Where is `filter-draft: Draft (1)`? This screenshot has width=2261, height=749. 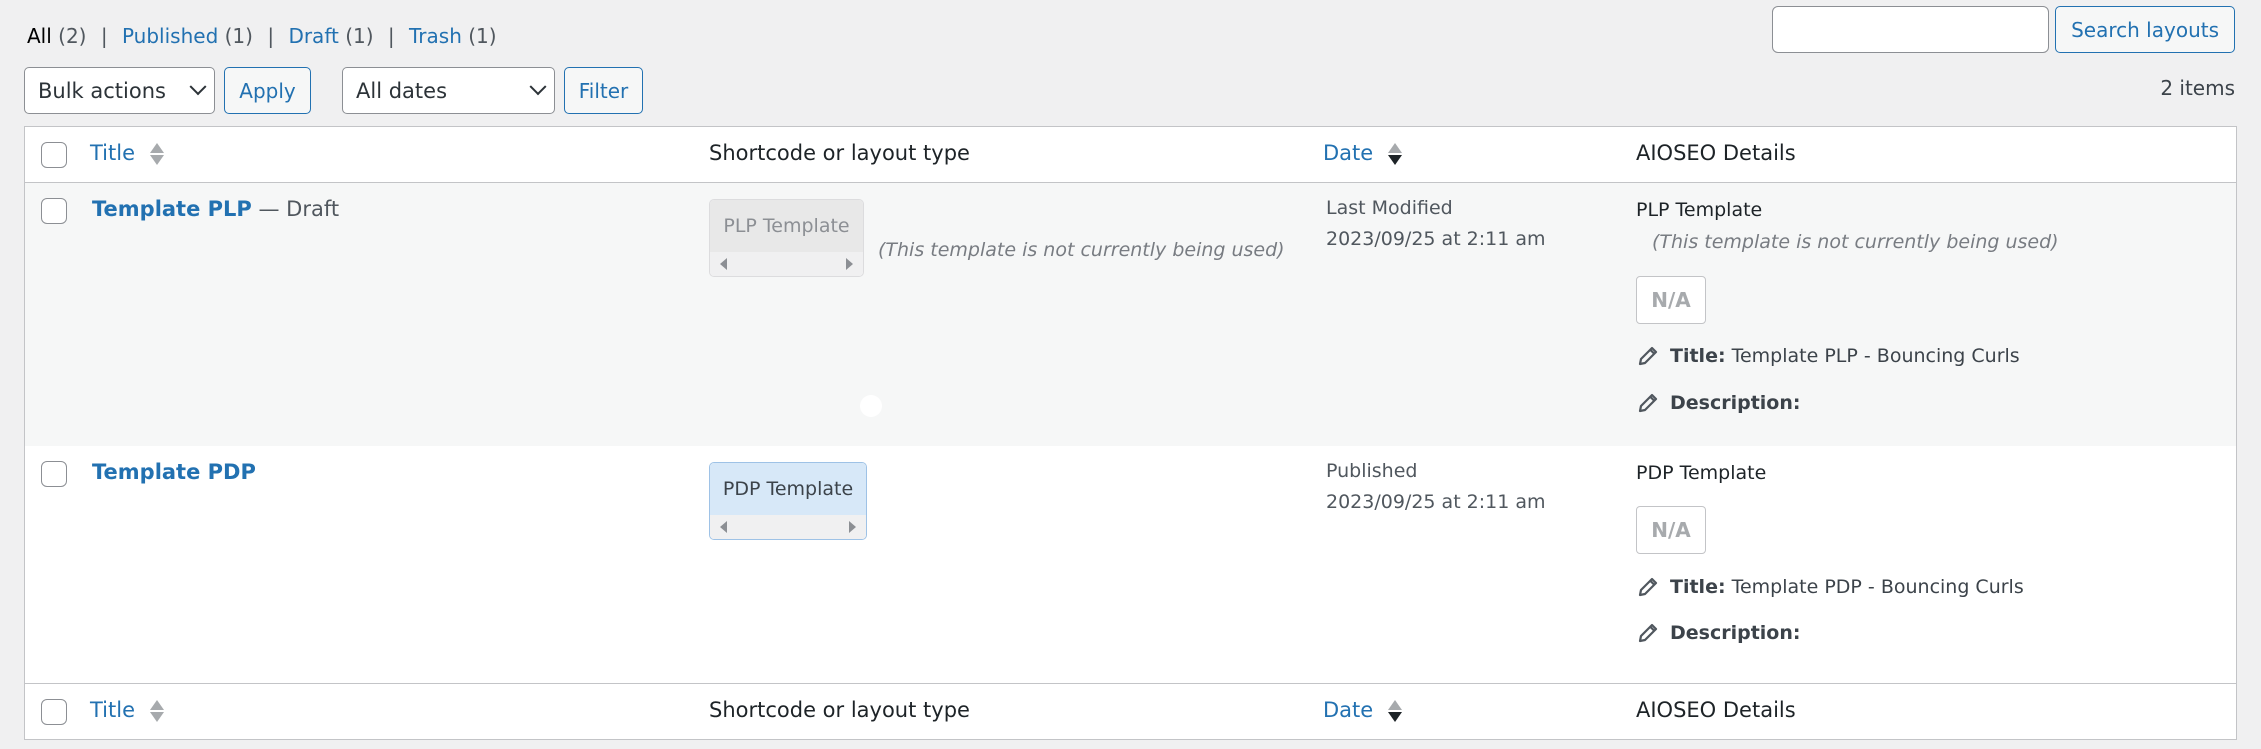 filter-draft: Draft (1) is located at coordinates (330, 36).